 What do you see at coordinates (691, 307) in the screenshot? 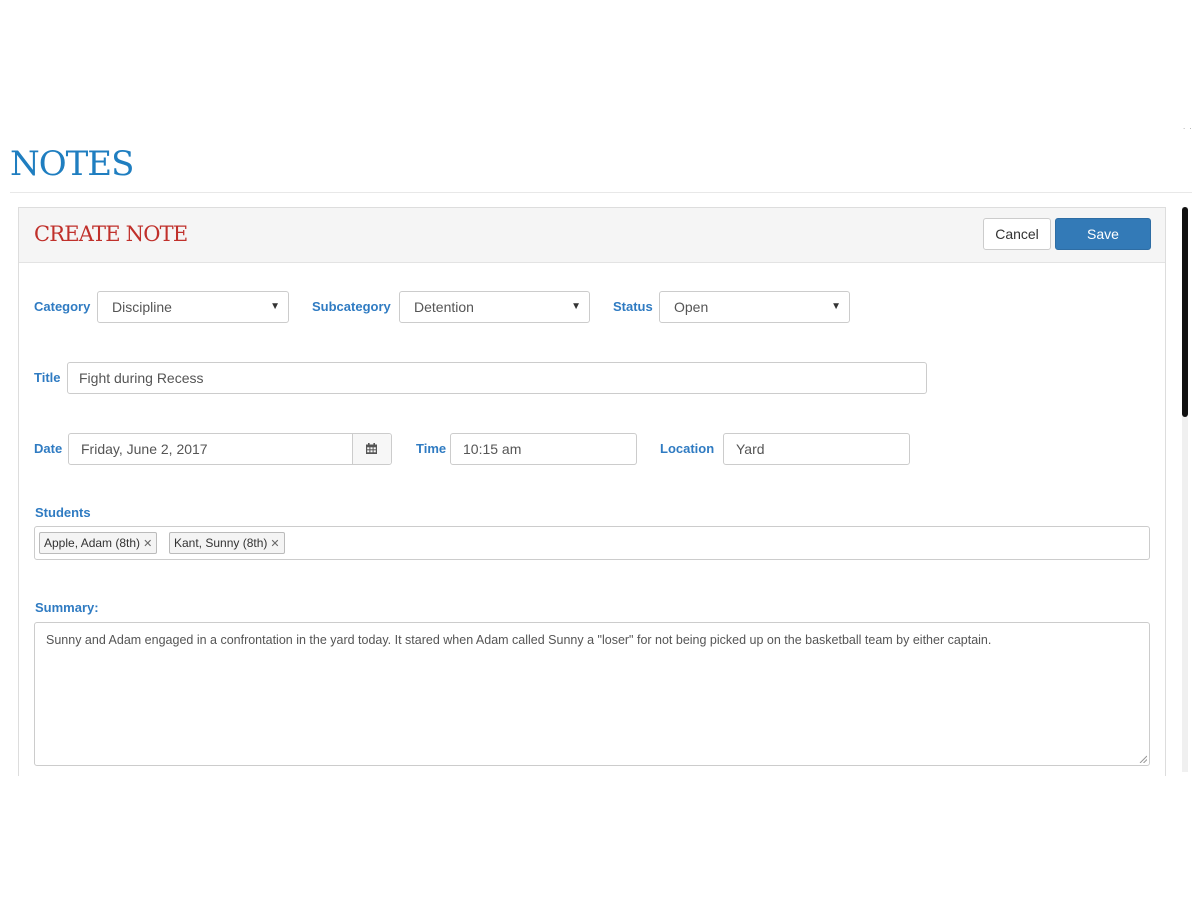
I see `status-value: Open` at bounding box center [691, 307].